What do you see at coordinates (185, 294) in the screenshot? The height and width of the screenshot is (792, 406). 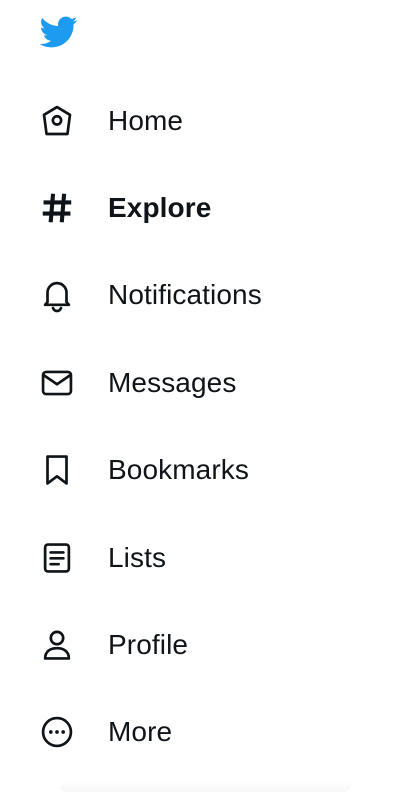 I see `nav-label-notifications: Notifications` at bounding box center [185, 294].